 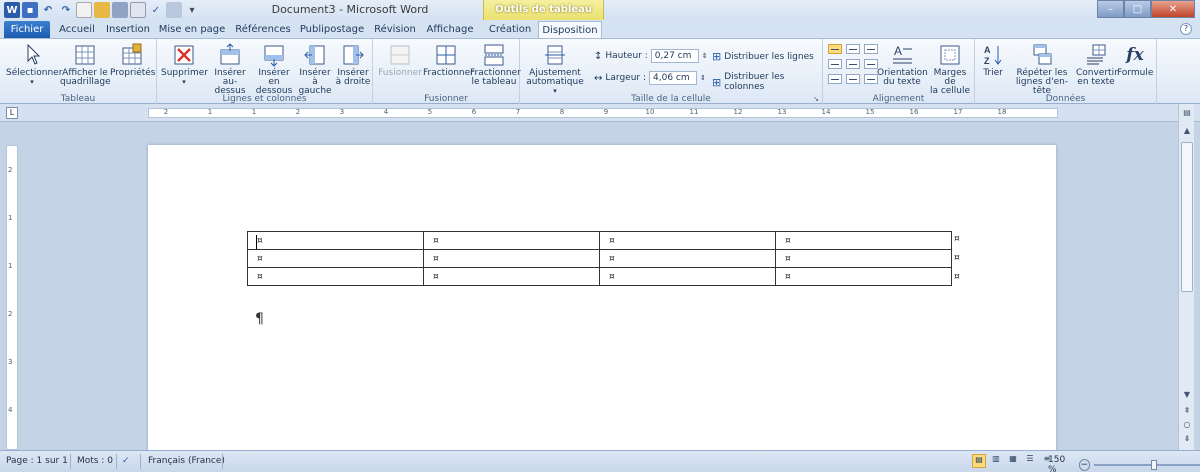 I want to click on document-table: ¤ ¤ ¤ ¤ ¤ ¤ ¤ ¤ ¤ ¤ ¤ ¤, so click(x=599, y=258).